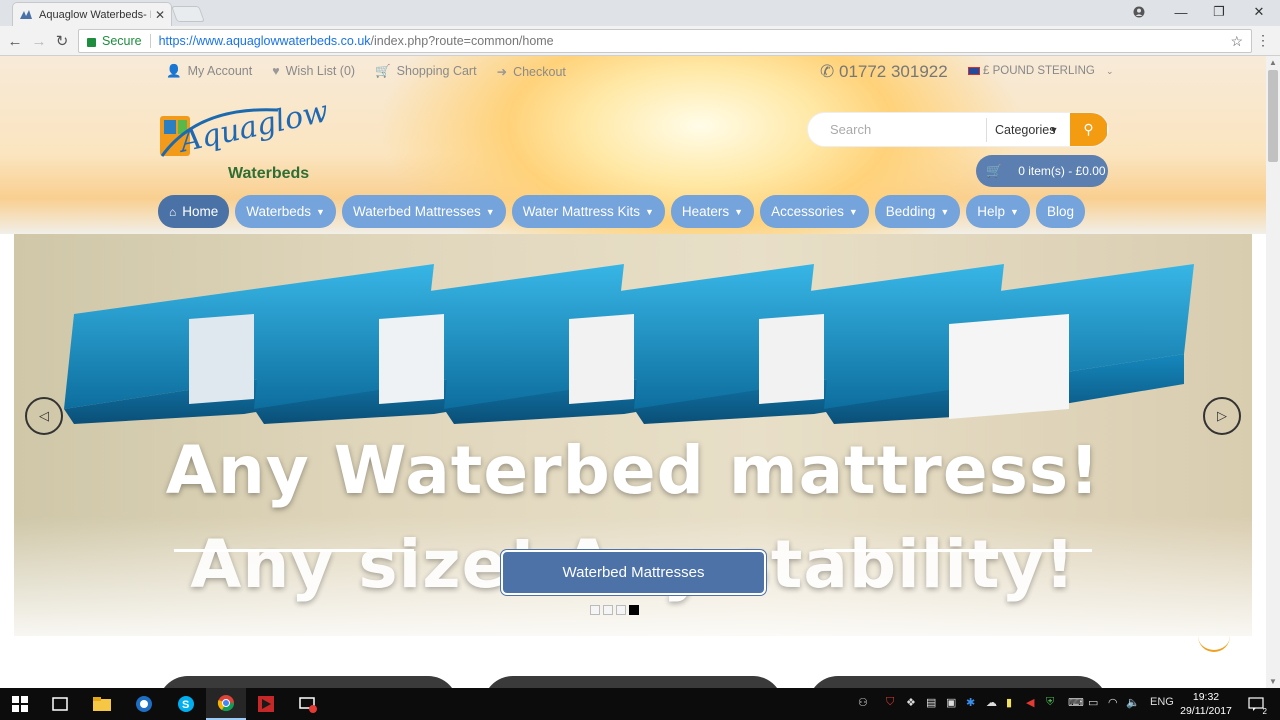 This screenshot has width=1280, height=720. I want to click on bluetooth-icon: ✱, so click(970, 702).